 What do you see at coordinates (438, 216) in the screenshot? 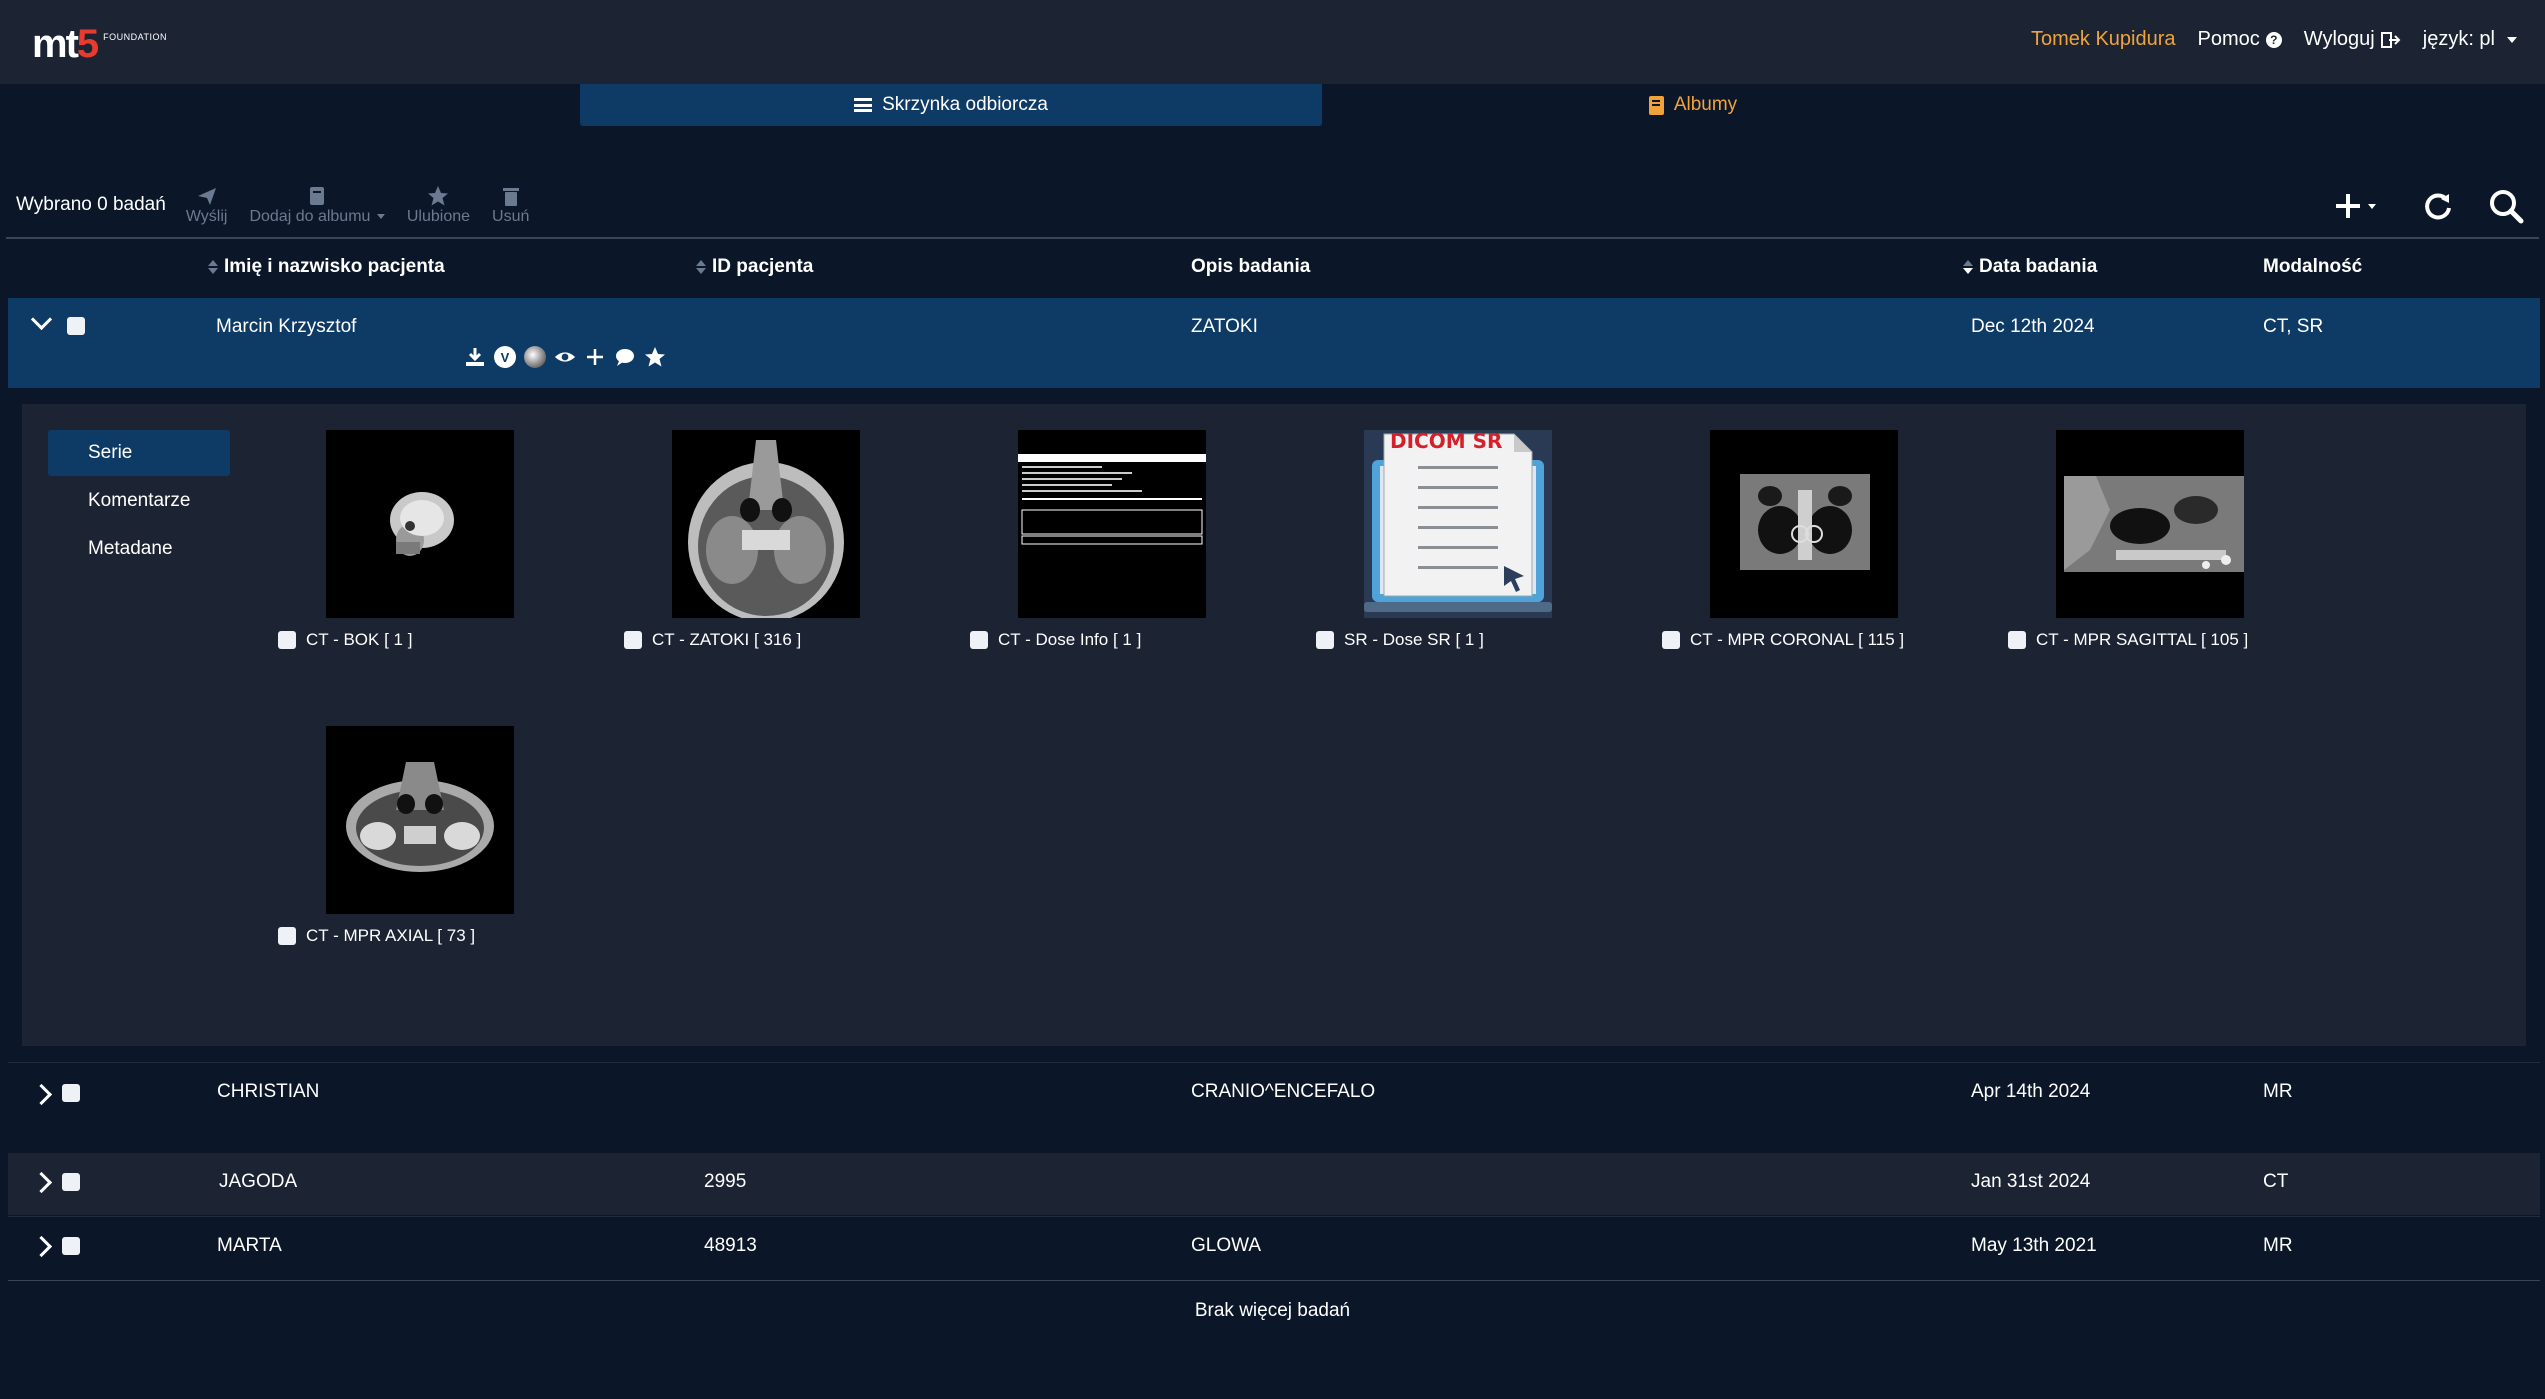
I see `favorites-label: Ulubione` at bounding box center [438, 216].